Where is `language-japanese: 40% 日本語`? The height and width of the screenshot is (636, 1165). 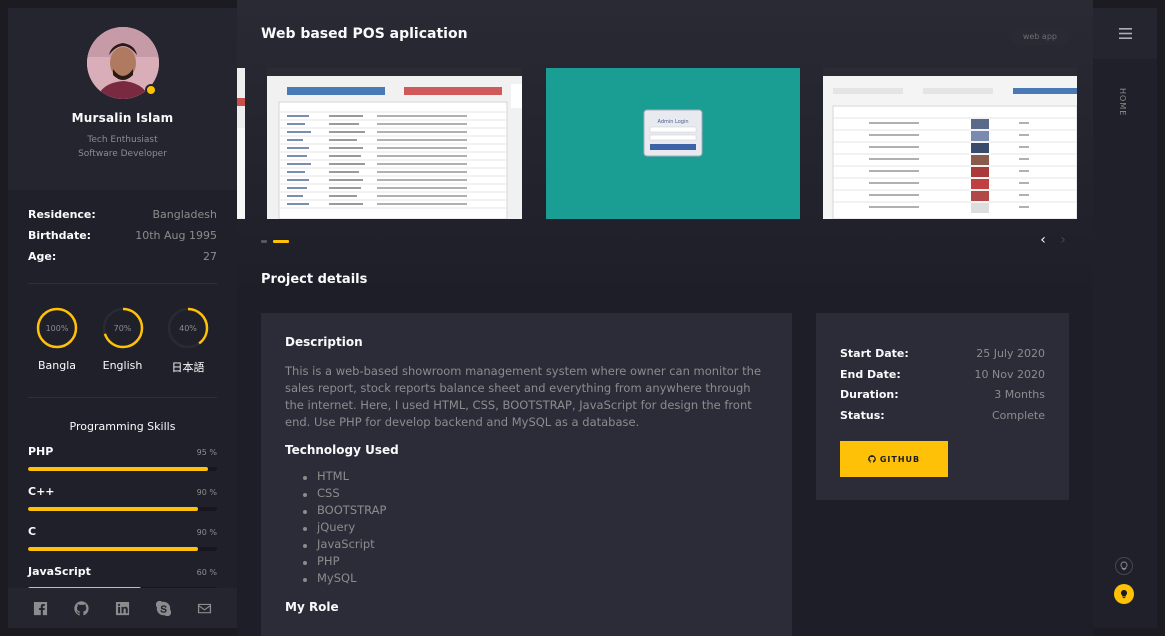
language-japanese: 40% 日本語 is located at coordinates (188, 341).